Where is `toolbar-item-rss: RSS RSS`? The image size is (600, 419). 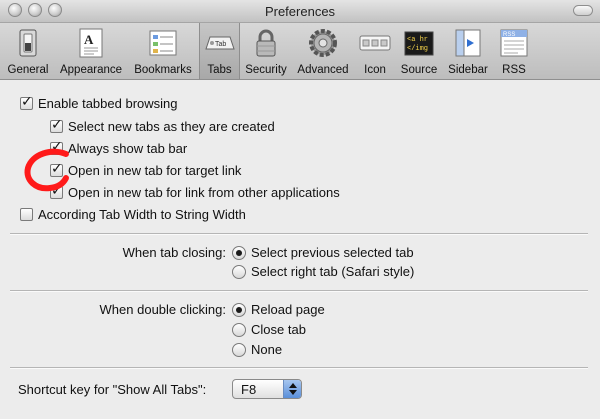
toolbar-item-rss: RSS RSS is located at coordinates (514, 51).